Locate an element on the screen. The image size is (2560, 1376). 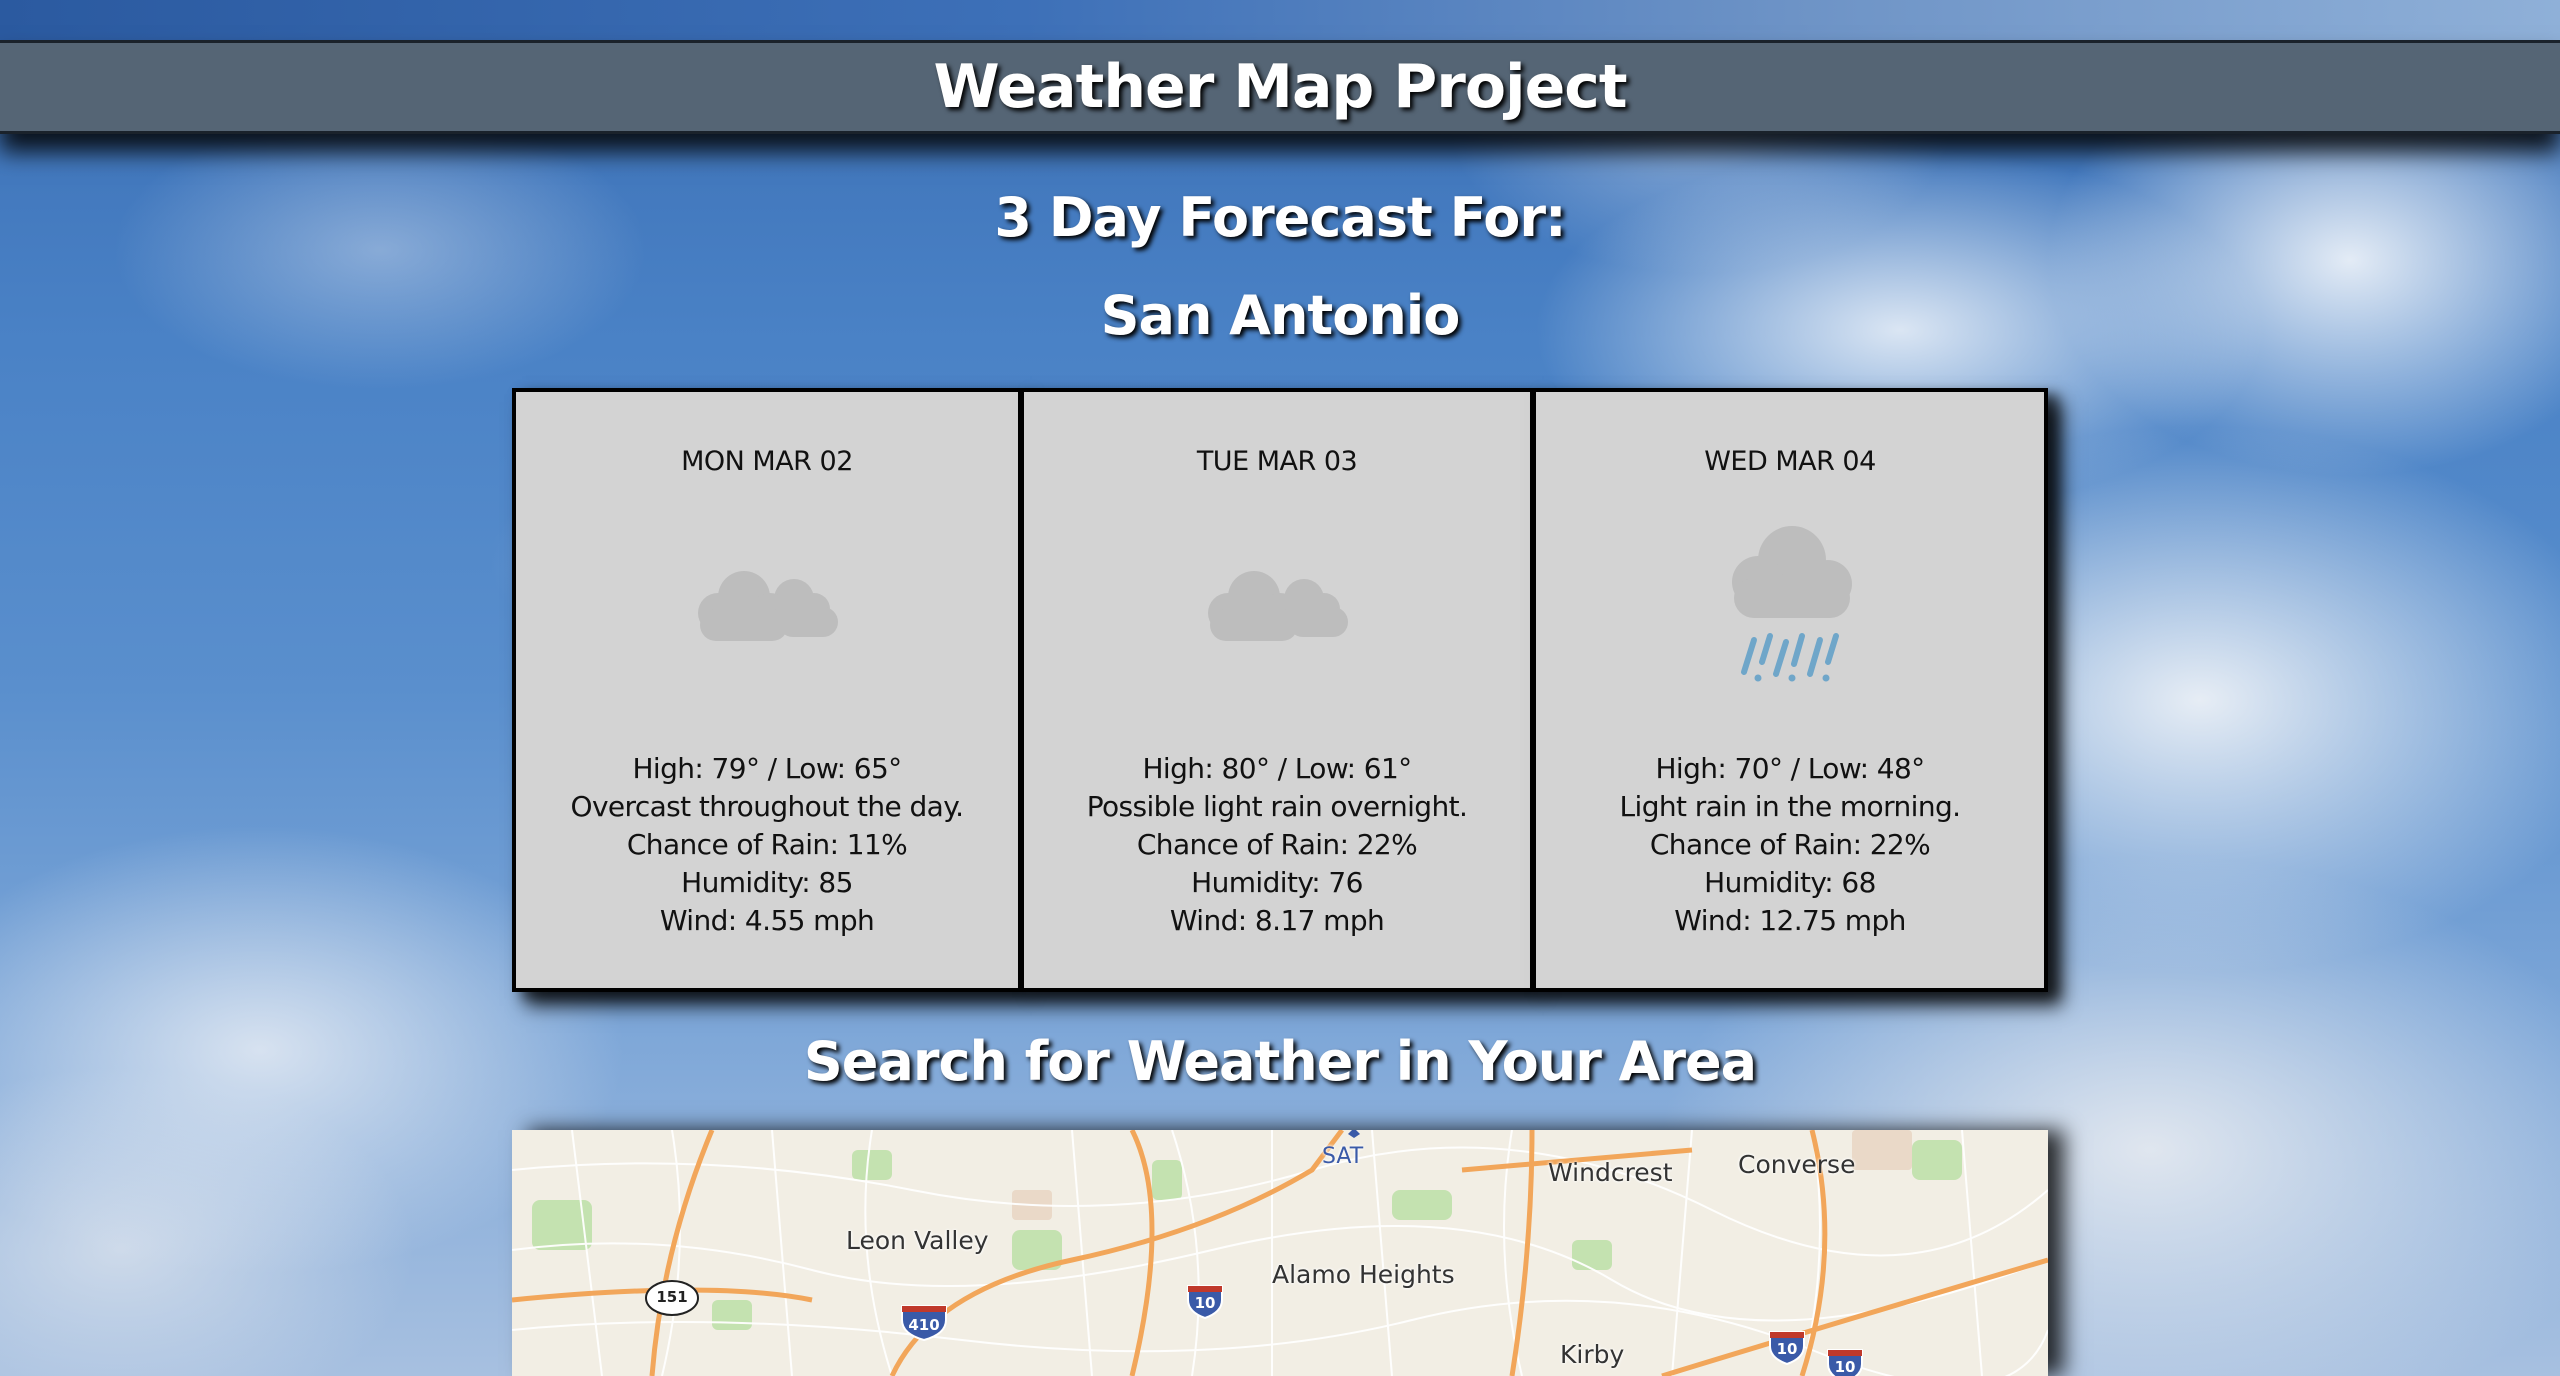
forecast-date: TUE MAR 03 is located at coordinates (1277, 461).